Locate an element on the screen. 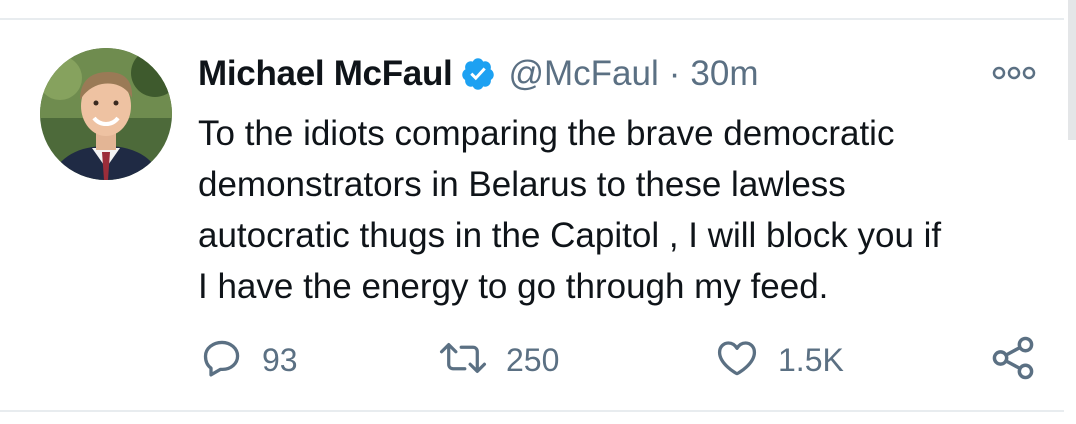 The width and height of the screenshot is (1076, 424). reply-count: 93 is located at coordinates (280, 359).